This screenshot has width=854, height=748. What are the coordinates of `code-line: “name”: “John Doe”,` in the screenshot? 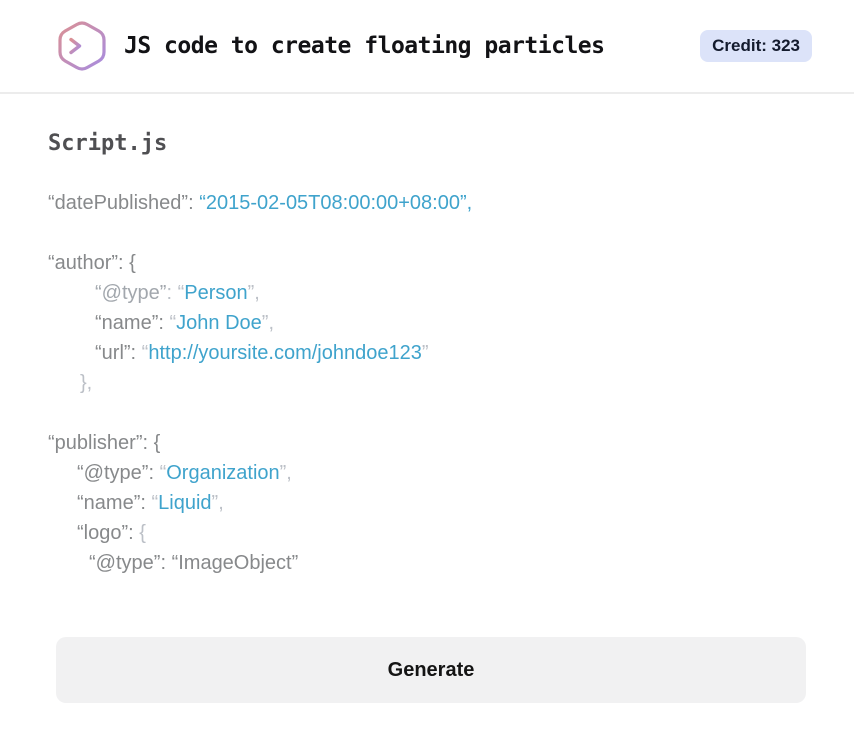 It's located at (427, 323).